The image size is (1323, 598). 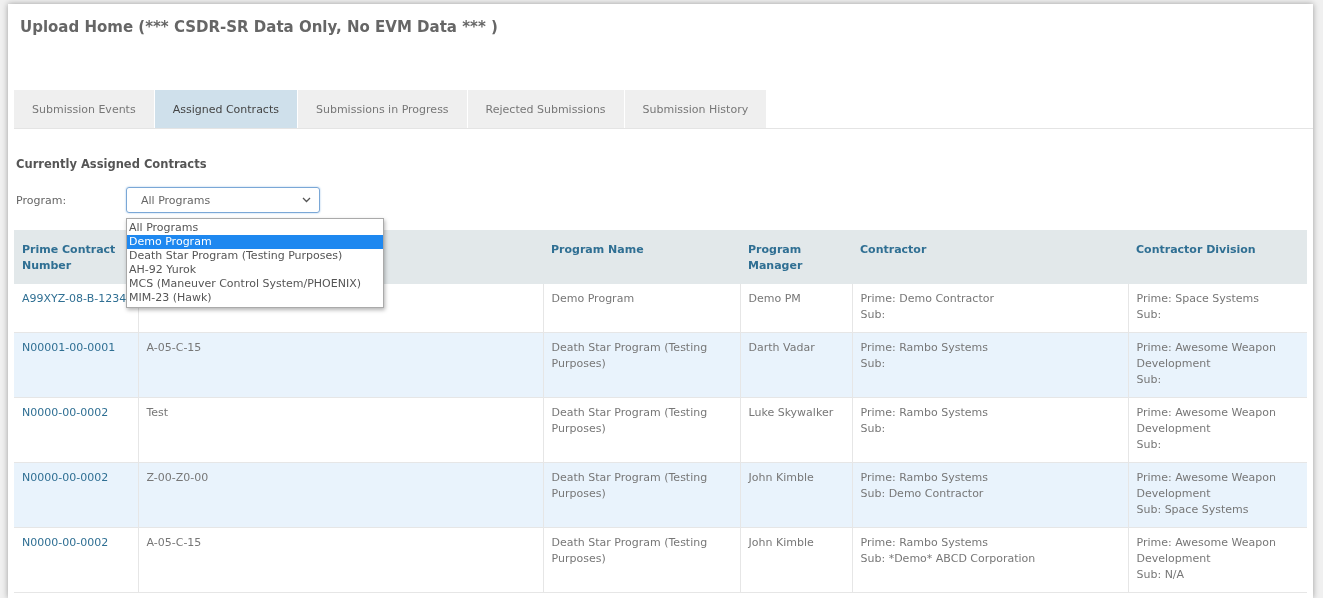 I want to click on table-cell: Test, so click(x=157, y=412).